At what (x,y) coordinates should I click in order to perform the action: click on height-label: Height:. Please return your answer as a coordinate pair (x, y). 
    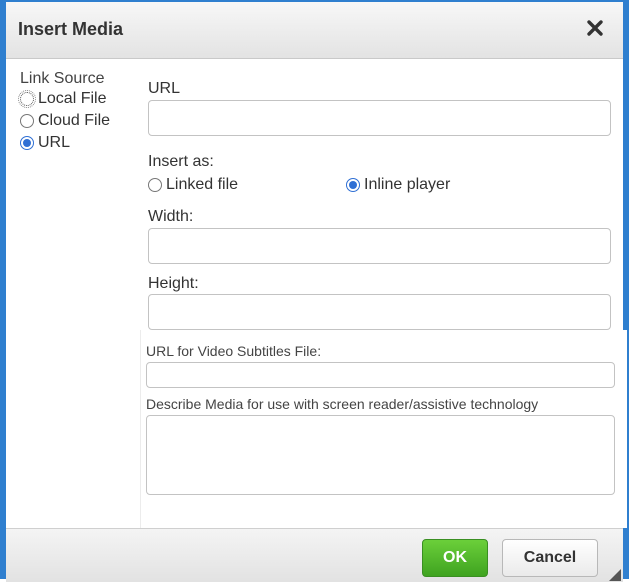
    Looking at the image, I should click on (173, 283).